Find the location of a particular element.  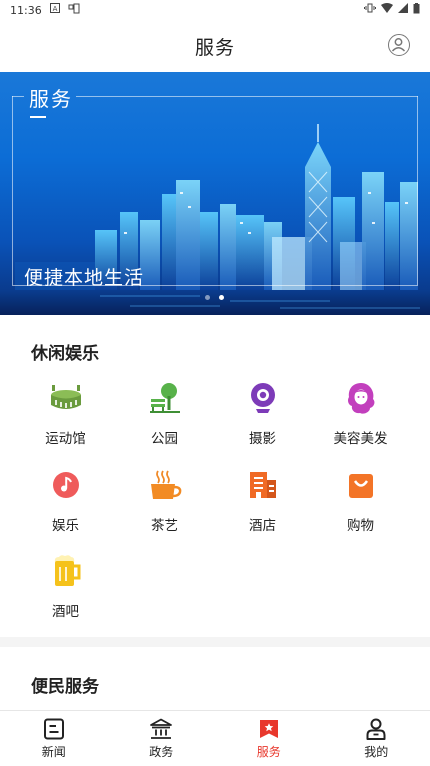

service-icon is located at coordinates (268, 729).